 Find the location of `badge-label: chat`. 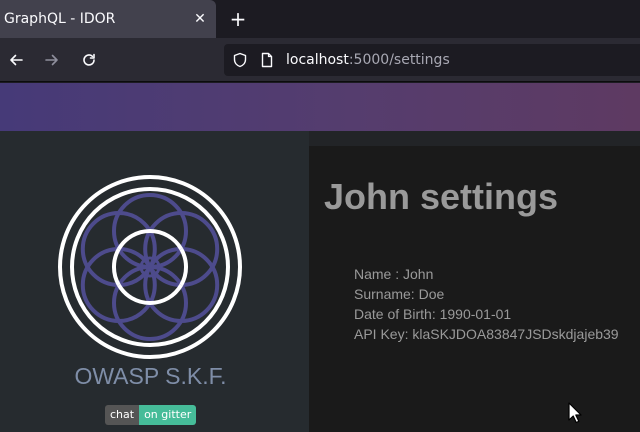

badge-label: chat is located at coordinates (122, 415).